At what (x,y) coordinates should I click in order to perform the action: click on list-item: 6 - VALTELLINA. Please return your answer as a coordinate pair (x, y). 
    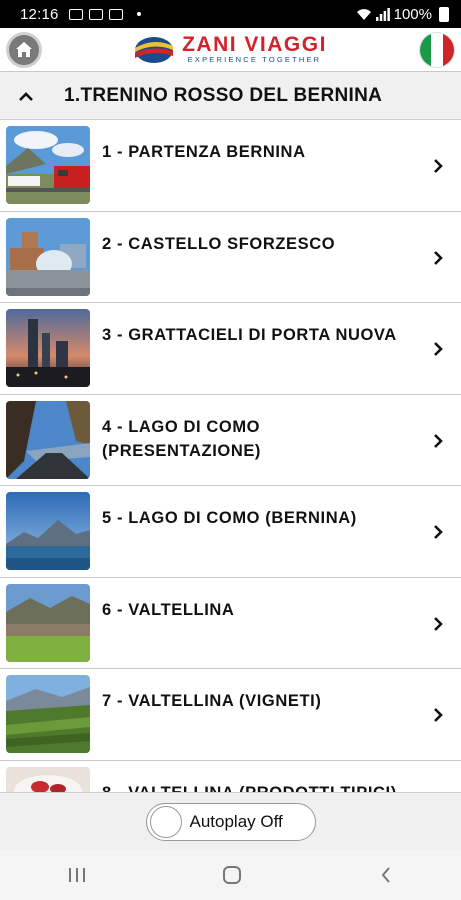
    Looking at the image, I should click on (230, 623).